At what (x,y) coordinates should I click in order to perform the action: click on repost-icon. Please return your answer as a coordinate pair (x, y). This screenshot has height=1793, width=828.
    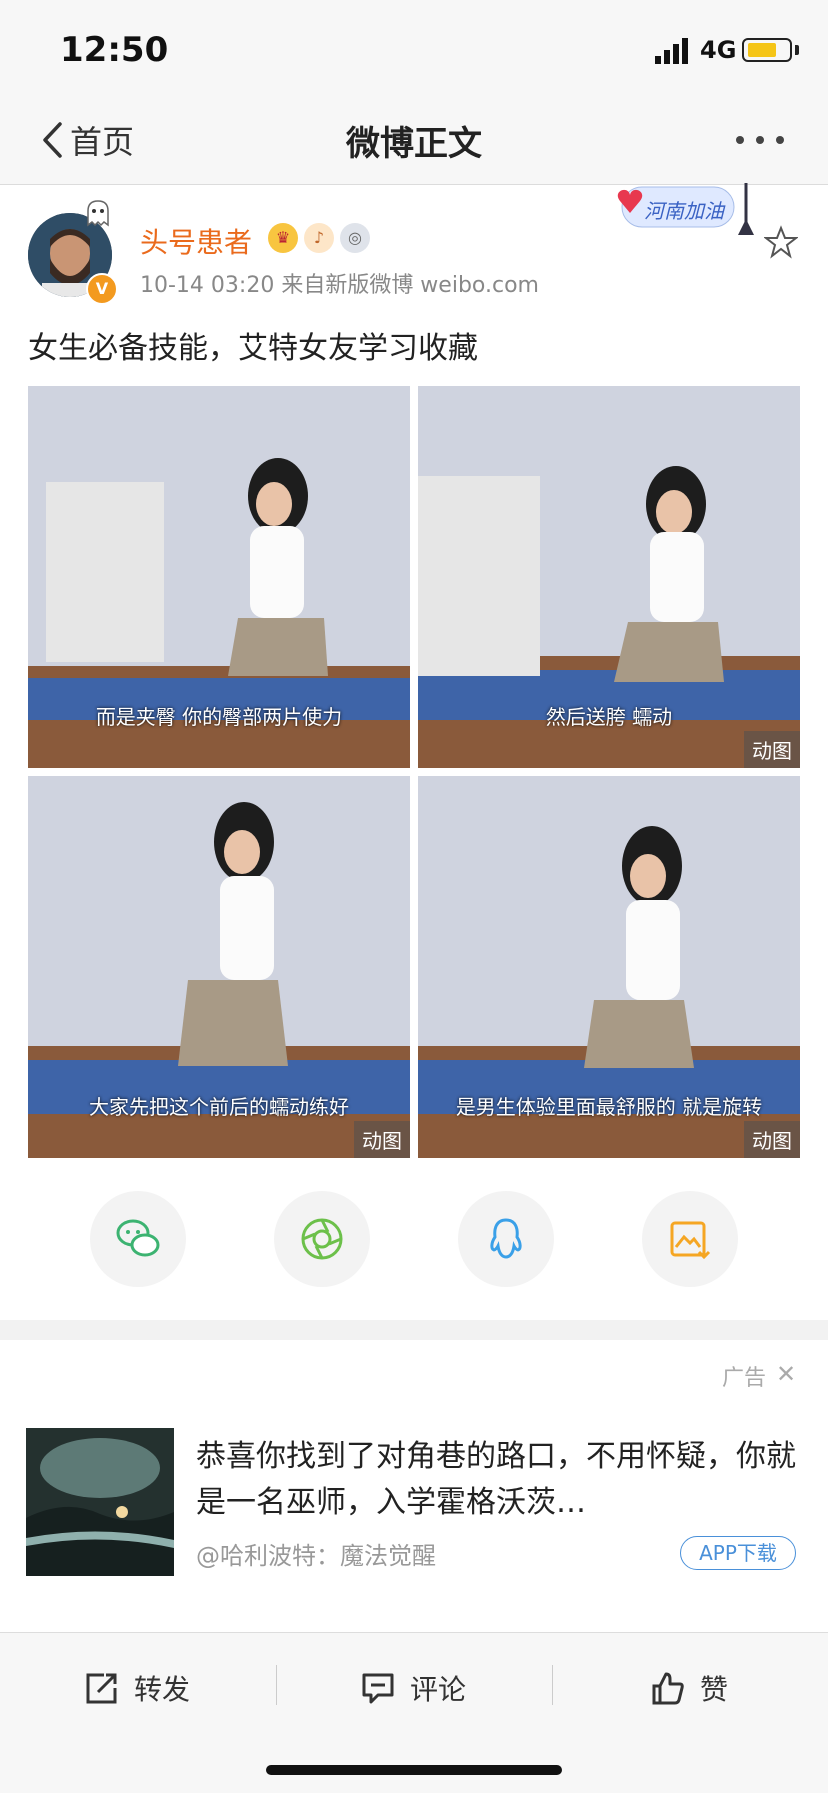
    Looking at the image, I should click on (101, 1688).